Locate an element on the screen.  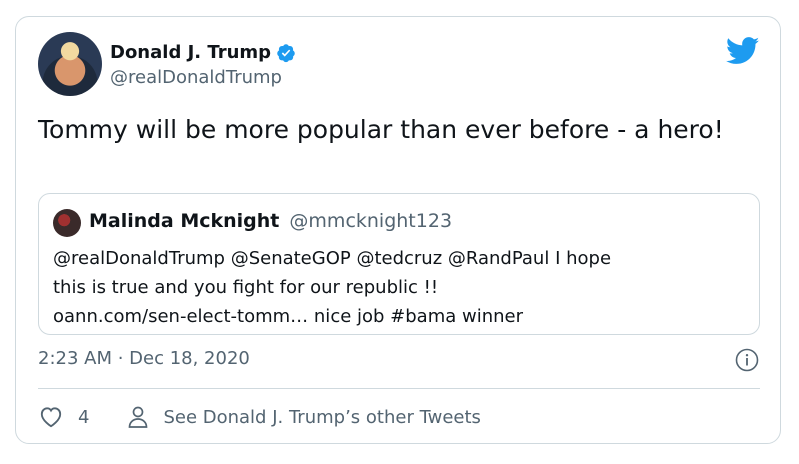
author-name-row: Donald J. Trump is located at coordinates (203, 52).